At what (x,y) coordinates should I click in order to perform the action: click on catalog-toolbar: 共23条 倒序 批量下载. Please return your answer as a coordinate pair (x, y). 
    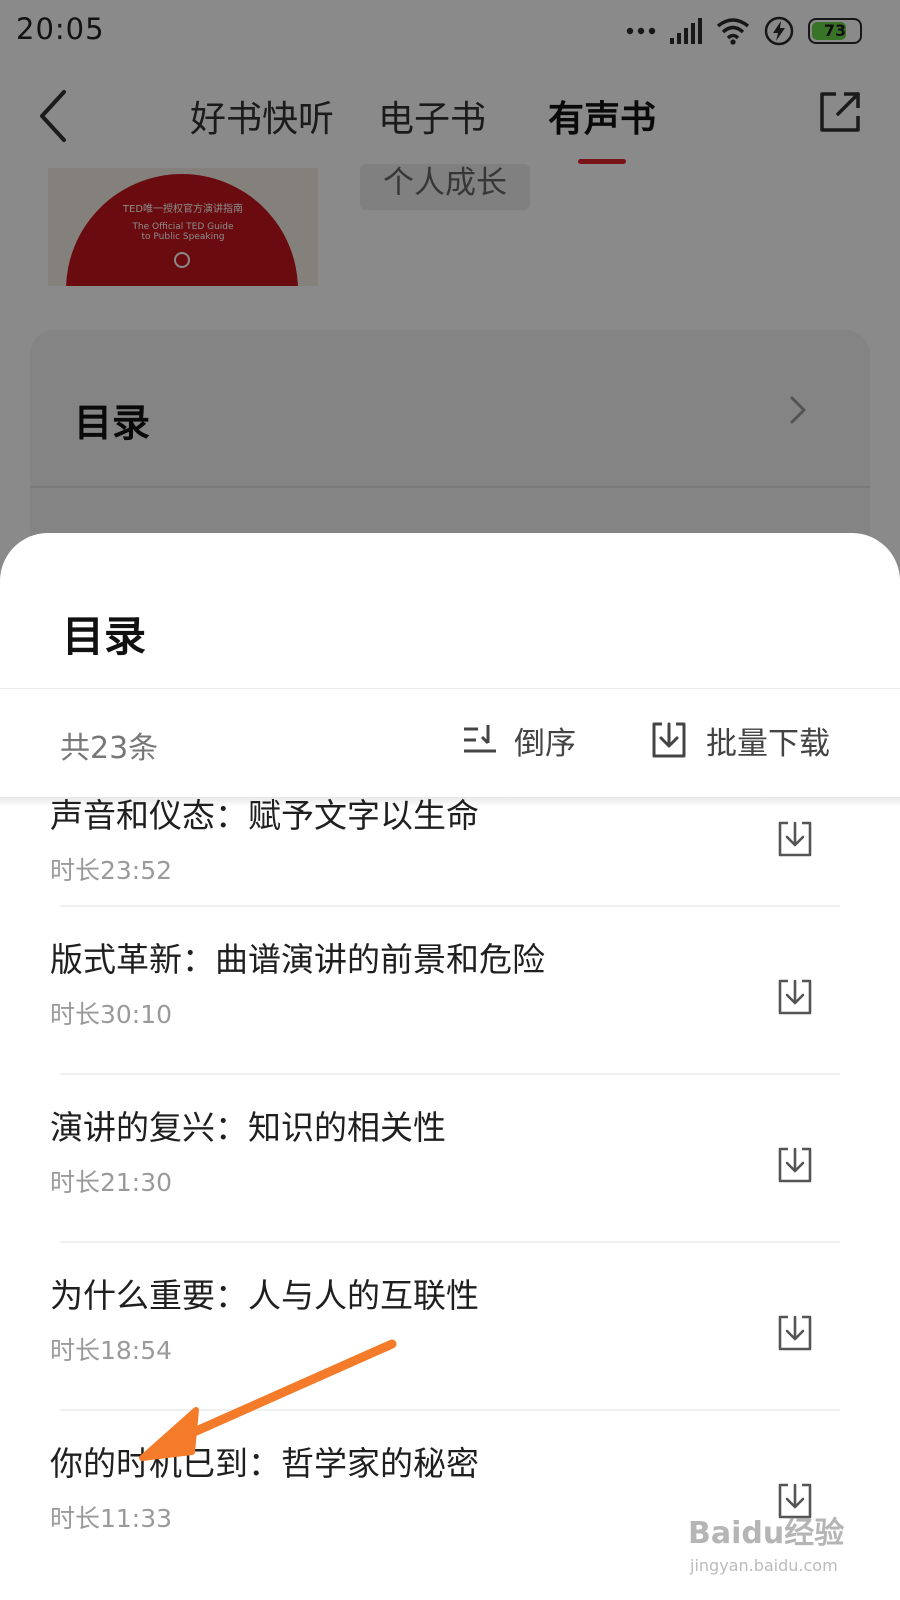
    Looking at the image, I should click on (450, 743).